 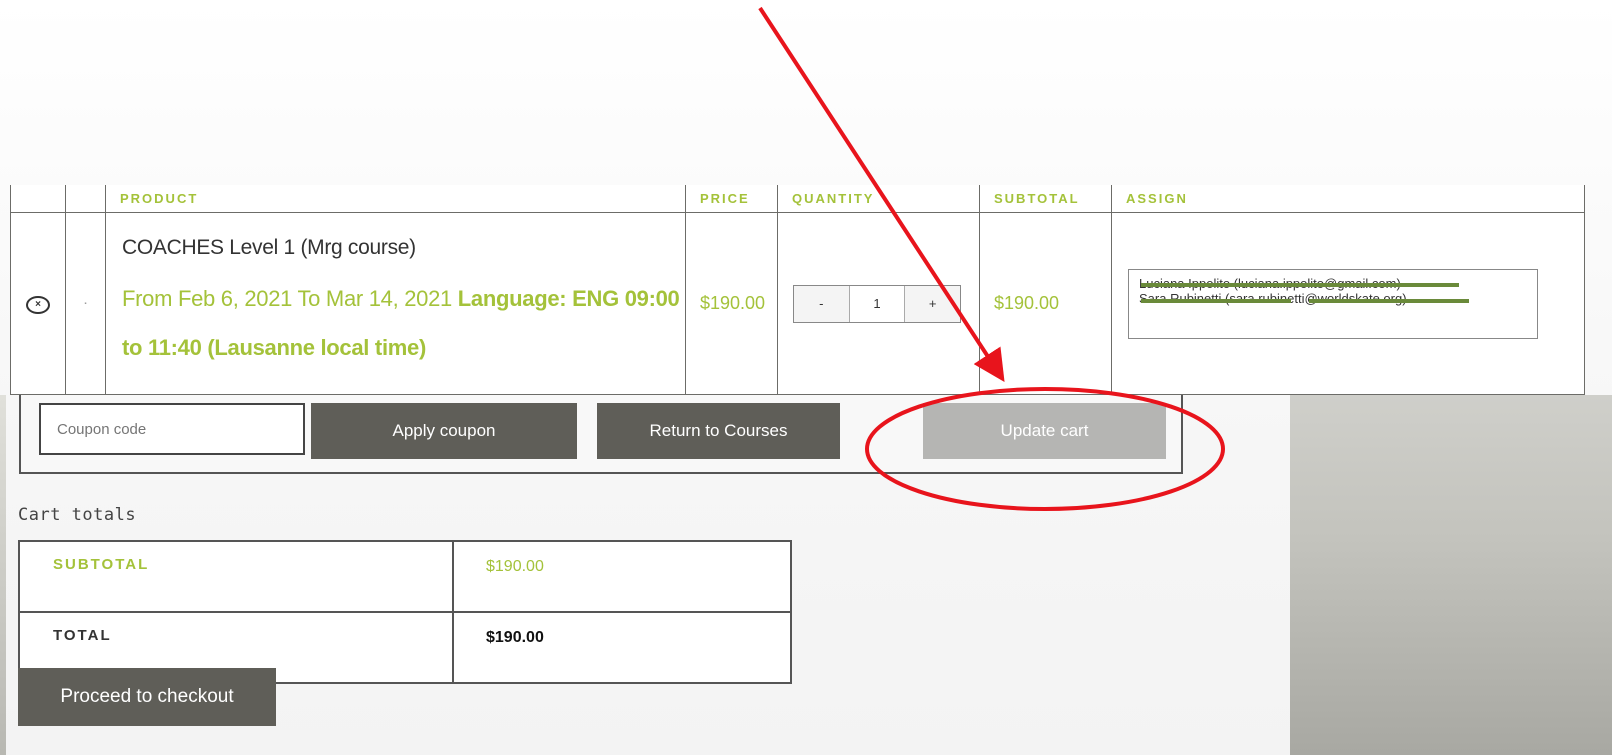 What do you see at coordinates (147, 697) in the screenshot?
I see `proceed-to-checkout-button: Proceed to checkout` at bounding box center [147, 697].